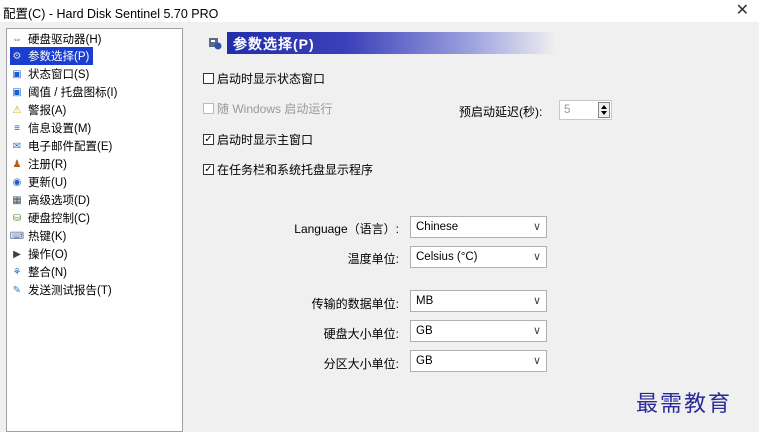  I want to click on sidebar-item-send-report: ✎ 发送测试报告(T), so click(61, 290).